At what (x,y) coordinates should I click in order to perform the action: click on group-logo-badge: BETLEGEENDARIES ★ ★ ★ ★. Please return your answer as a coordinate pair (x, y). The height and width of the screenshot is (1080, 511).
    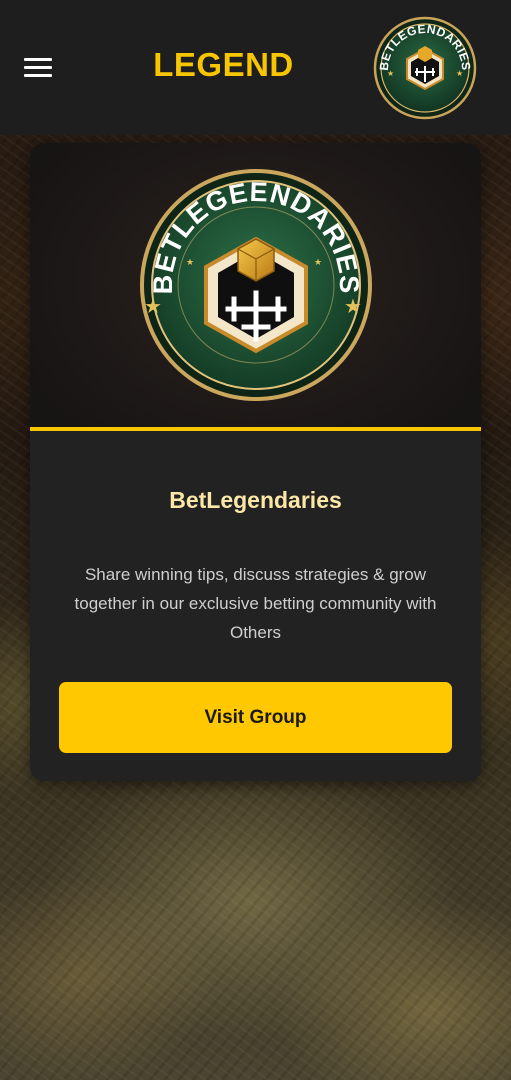
    Looking at the image, I should click on (256, 285).